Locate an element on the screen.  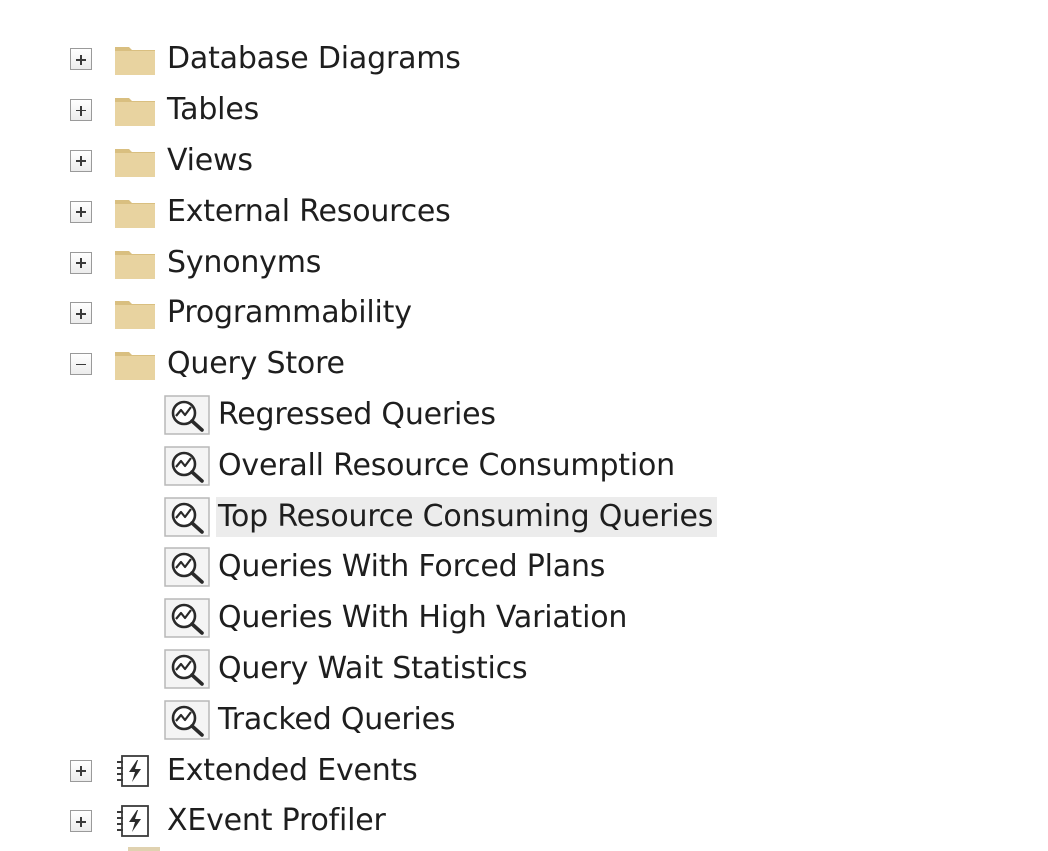
tree-node-label: Tables is located at coordinates (213, 110).